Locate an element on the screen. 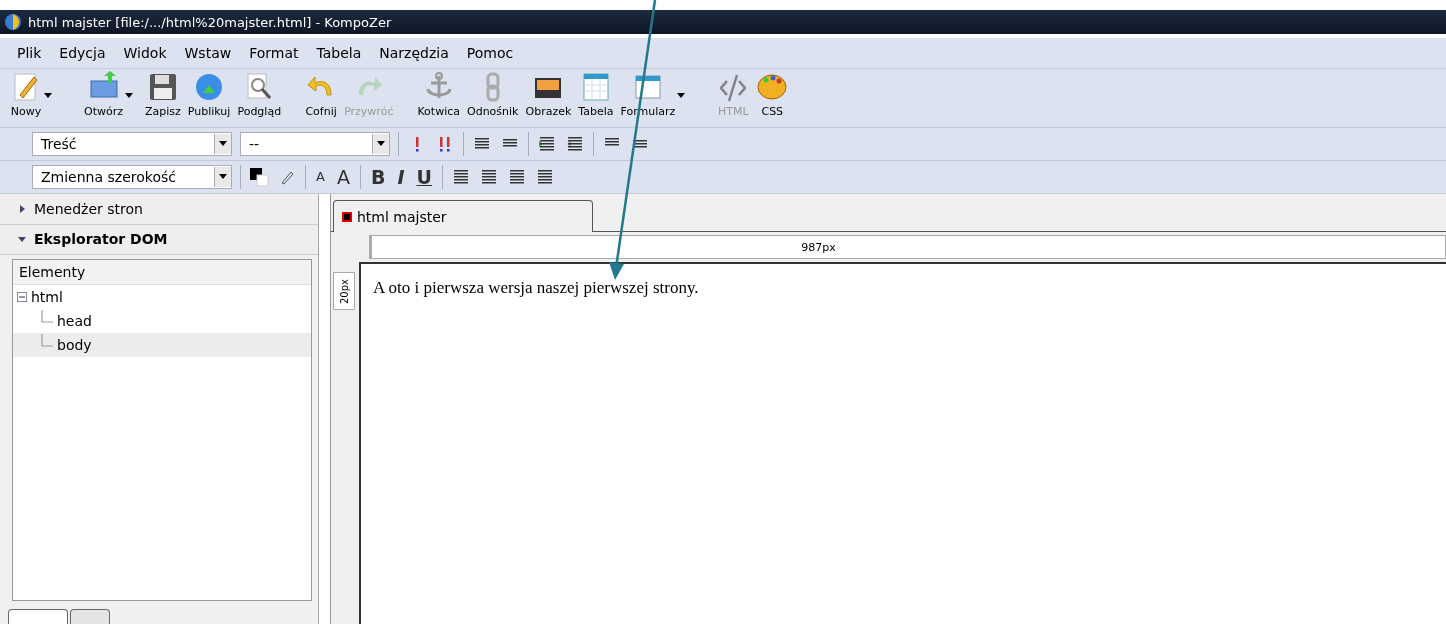 The height and width of the screenshot is (628, 1446). menu-item: Pomoc is located at coordinates (490, 53).